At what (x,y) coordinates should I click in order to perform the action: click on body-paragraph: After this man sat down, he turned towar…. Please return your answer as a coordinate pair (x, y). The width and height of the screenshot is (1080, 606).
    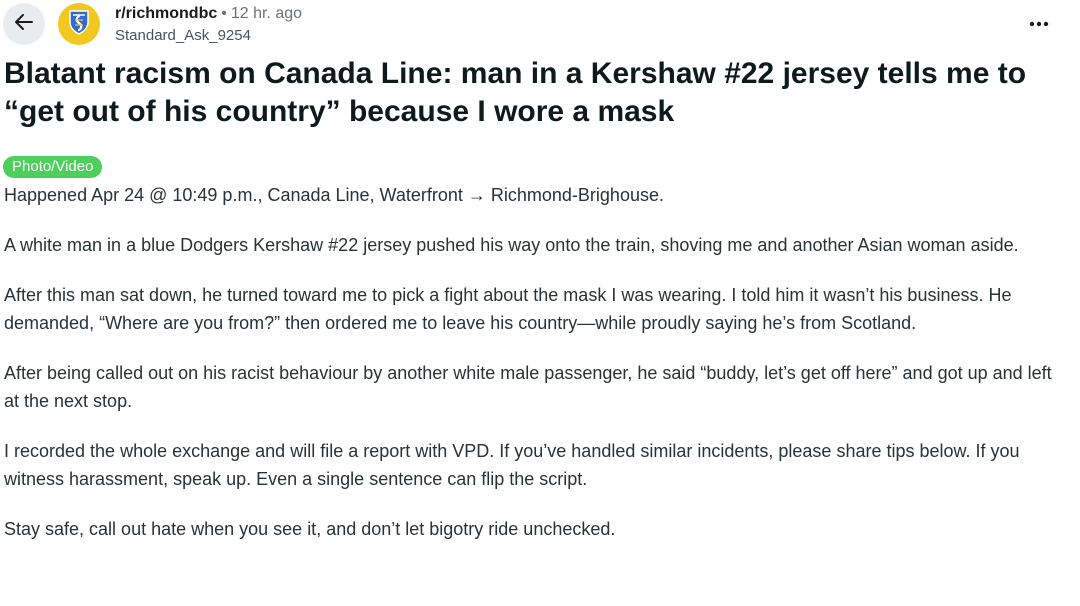
    Looking at the image, I should click on (508, 309).